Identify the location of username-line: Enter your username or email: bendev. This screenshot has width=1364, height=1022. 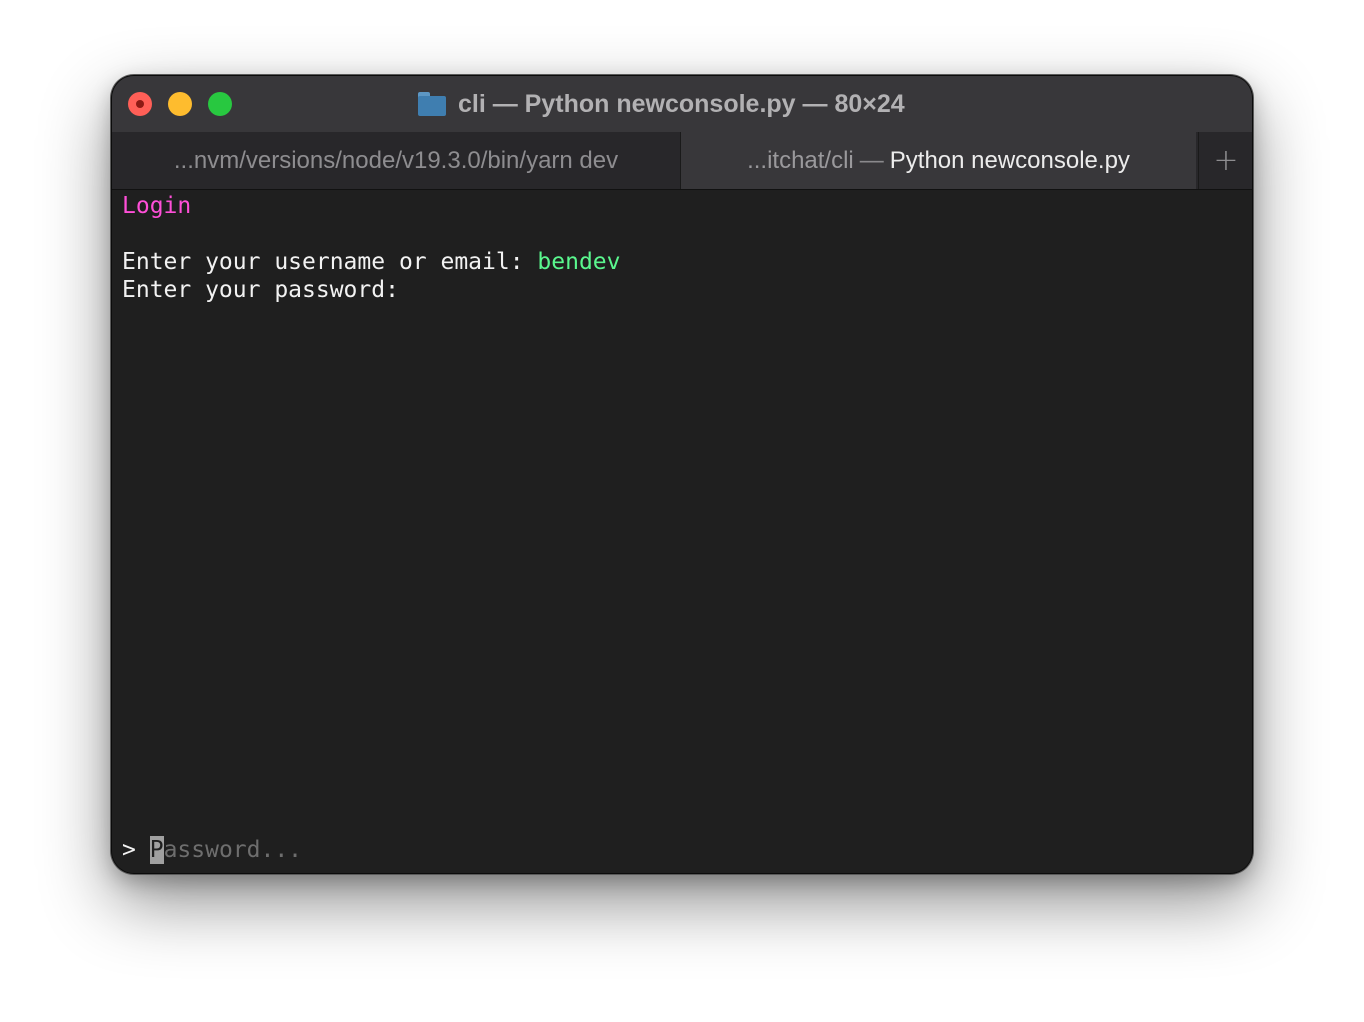
(371, 262).